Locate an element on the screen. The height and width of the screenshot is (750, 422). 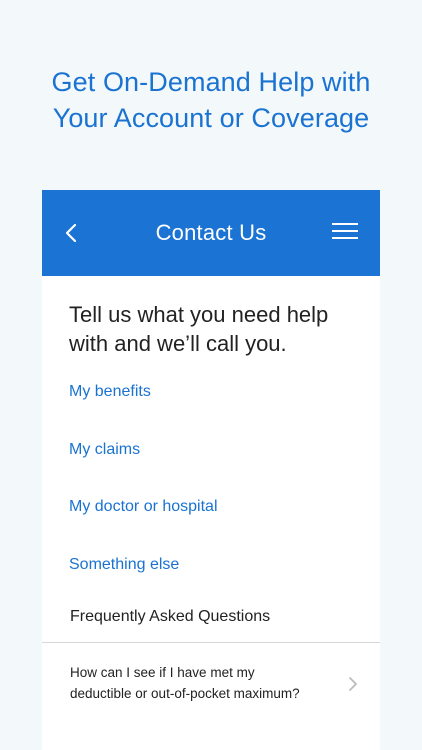
option-my-doctor-or-hospital: My doctor or hospital is located at coordinates (211, 514).